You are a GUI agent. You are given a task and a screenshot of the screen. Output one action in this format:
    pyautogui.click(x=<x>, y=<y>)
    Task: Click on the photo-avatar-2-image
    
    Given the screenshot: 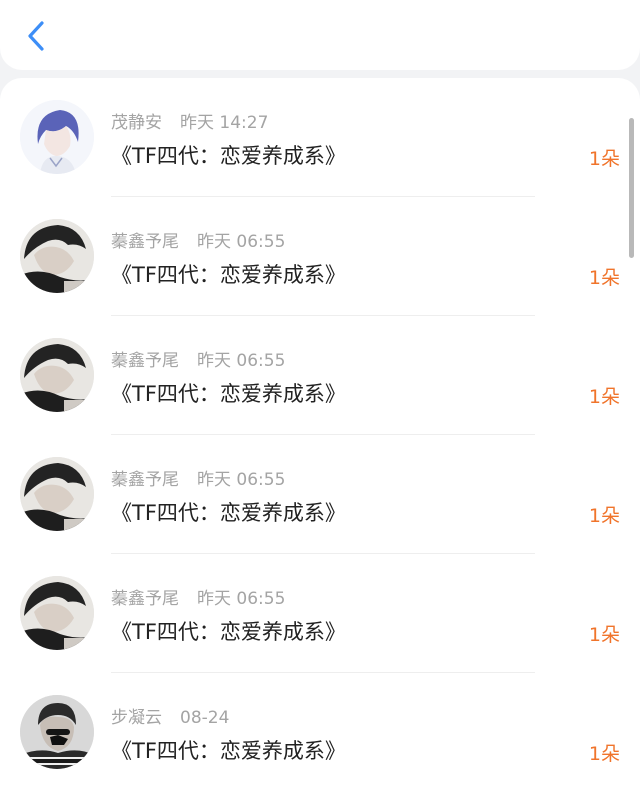 What is the action you would take?
    pyautogui.click(x=57, y=732)
    